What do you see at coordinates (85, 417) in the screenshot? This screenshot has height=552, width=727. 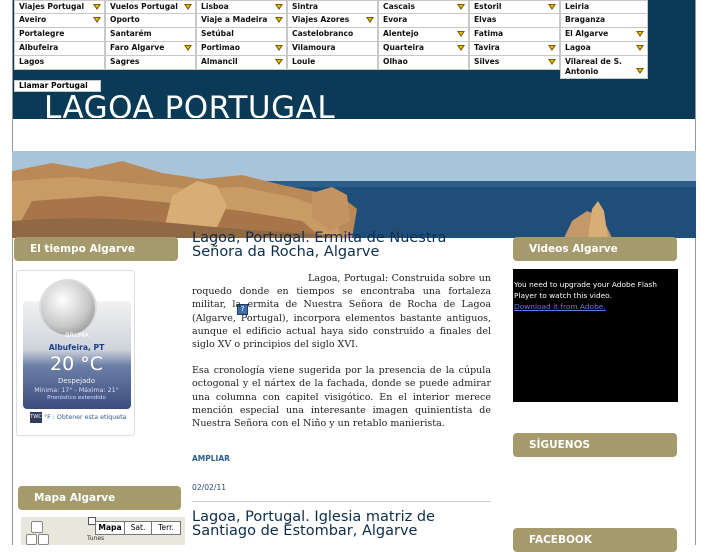 I see `weather-units-link: °F : Obtener esta etiqueta` at bounding box center [85, 417].